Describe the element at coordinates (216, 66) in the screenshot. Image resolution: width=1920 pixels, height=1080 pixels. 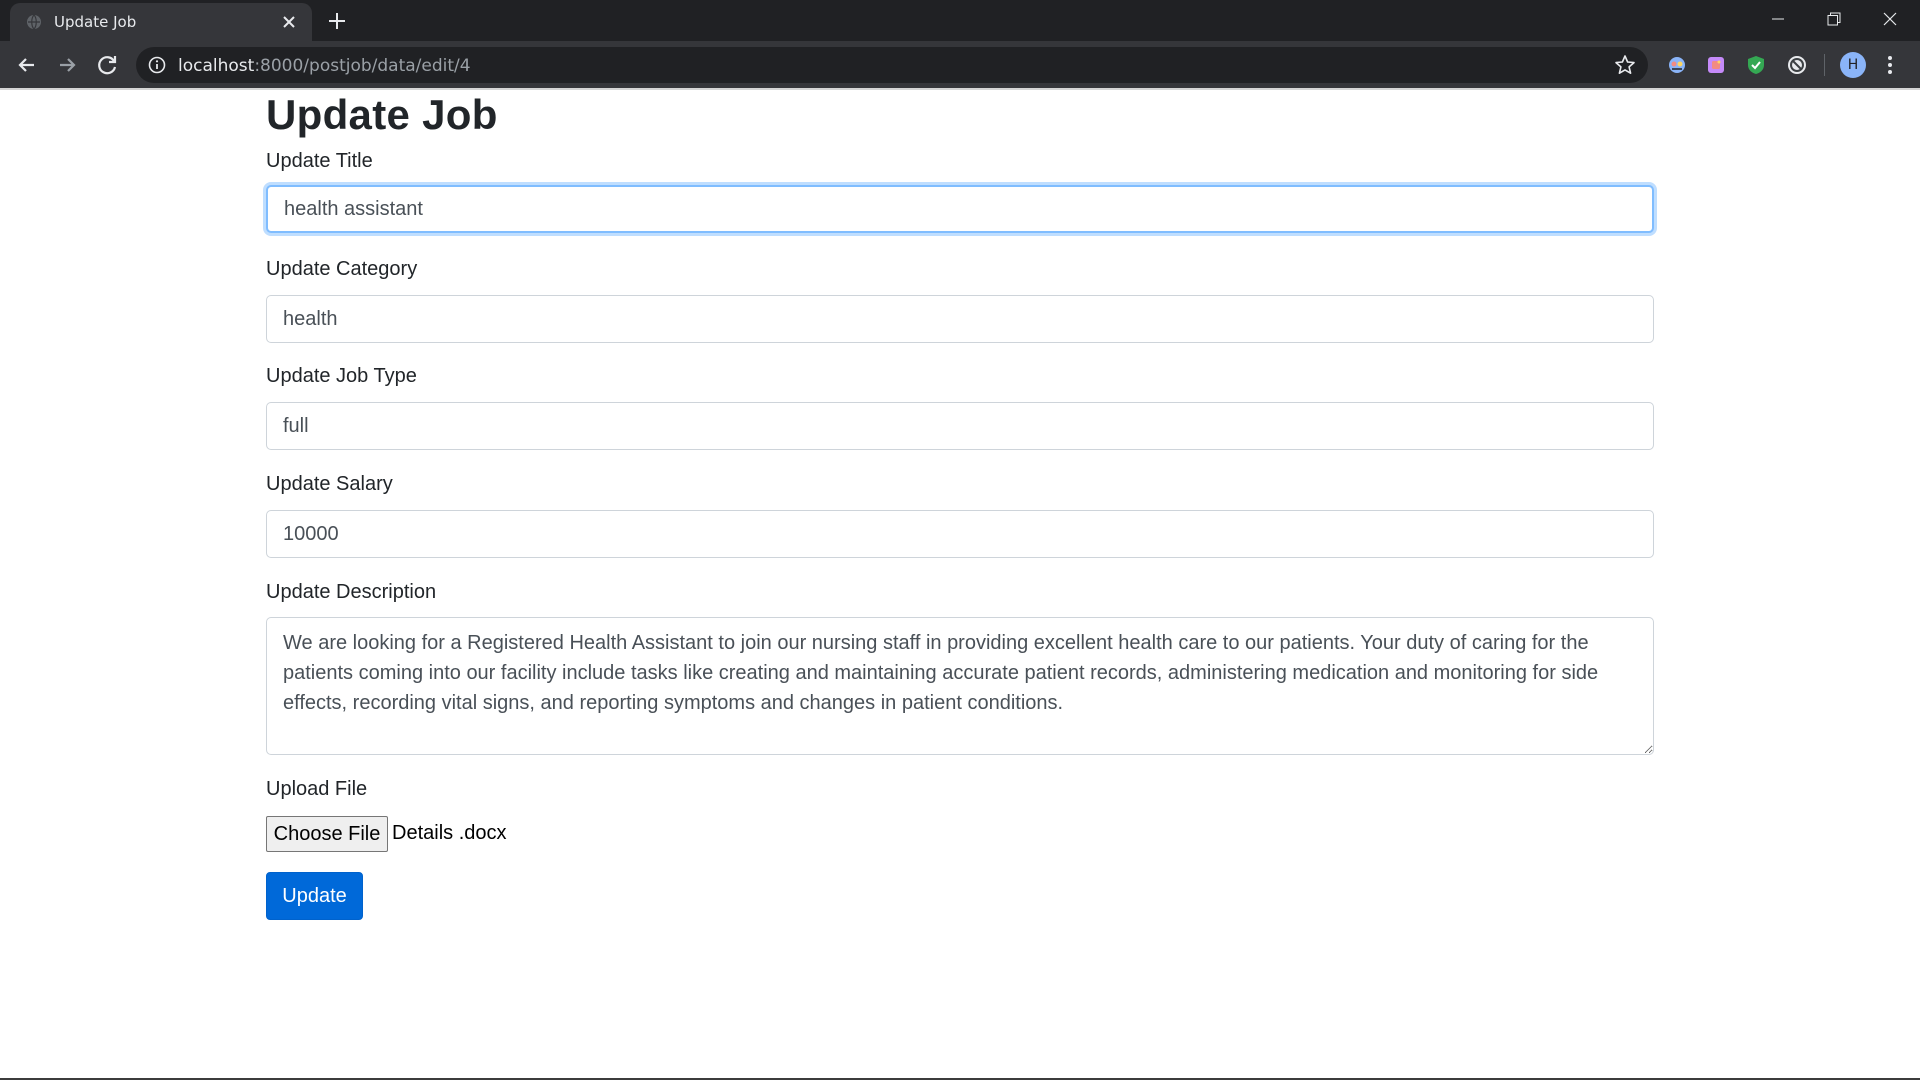
I see `url-host: localhost` at that location.